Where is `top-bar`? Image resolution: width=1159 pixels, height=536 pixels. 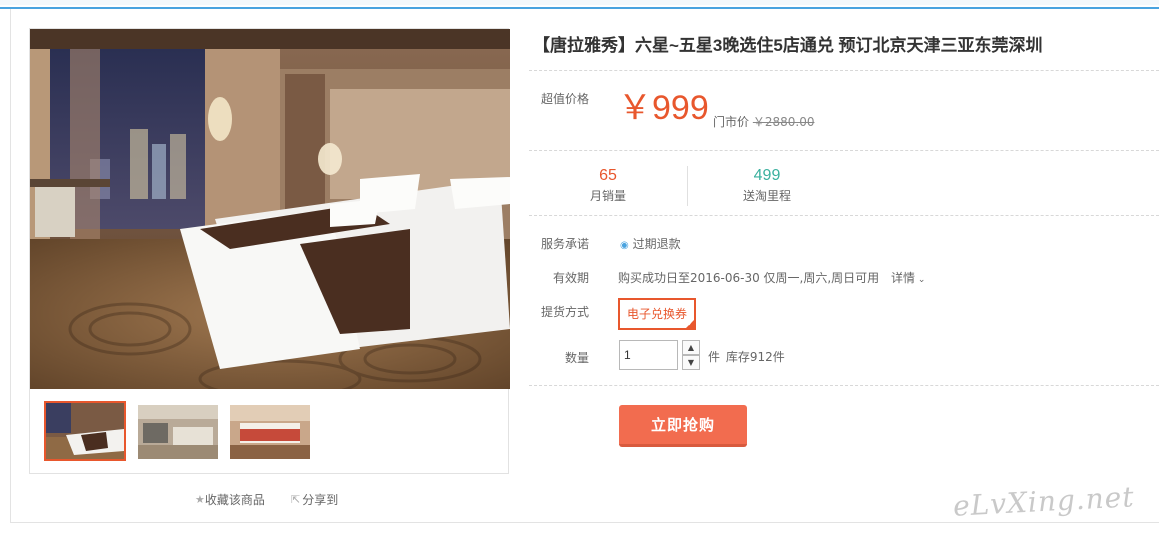 top-bar is located at coordinates (579, 4).